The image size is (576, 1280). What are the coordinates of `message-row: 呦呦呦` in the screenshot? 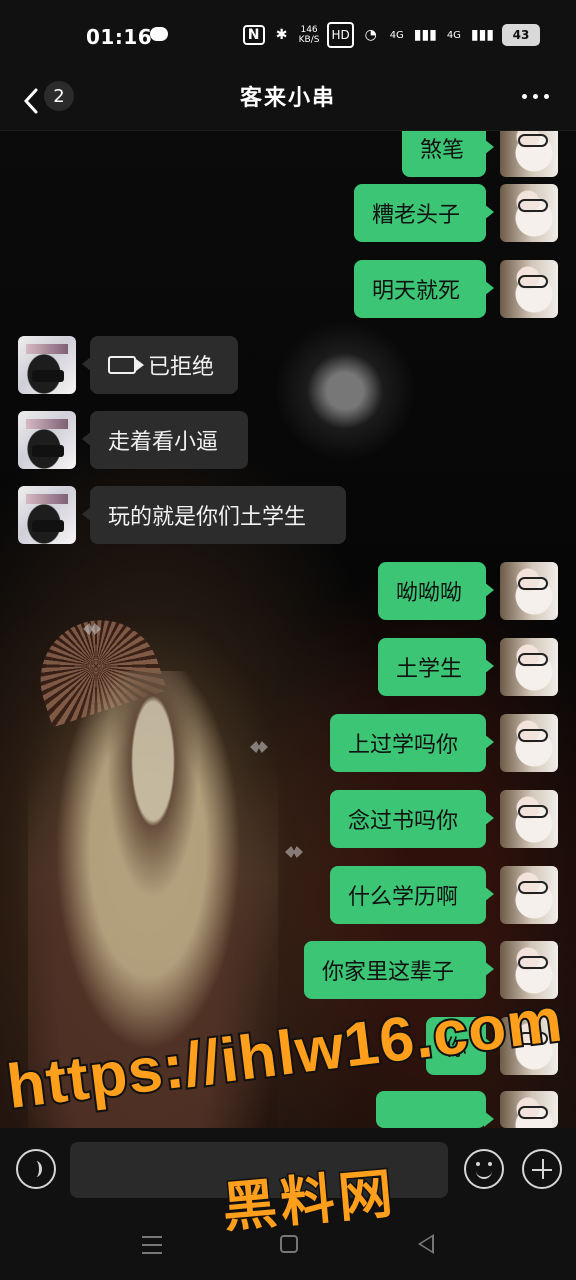 It's located at (288, 591).